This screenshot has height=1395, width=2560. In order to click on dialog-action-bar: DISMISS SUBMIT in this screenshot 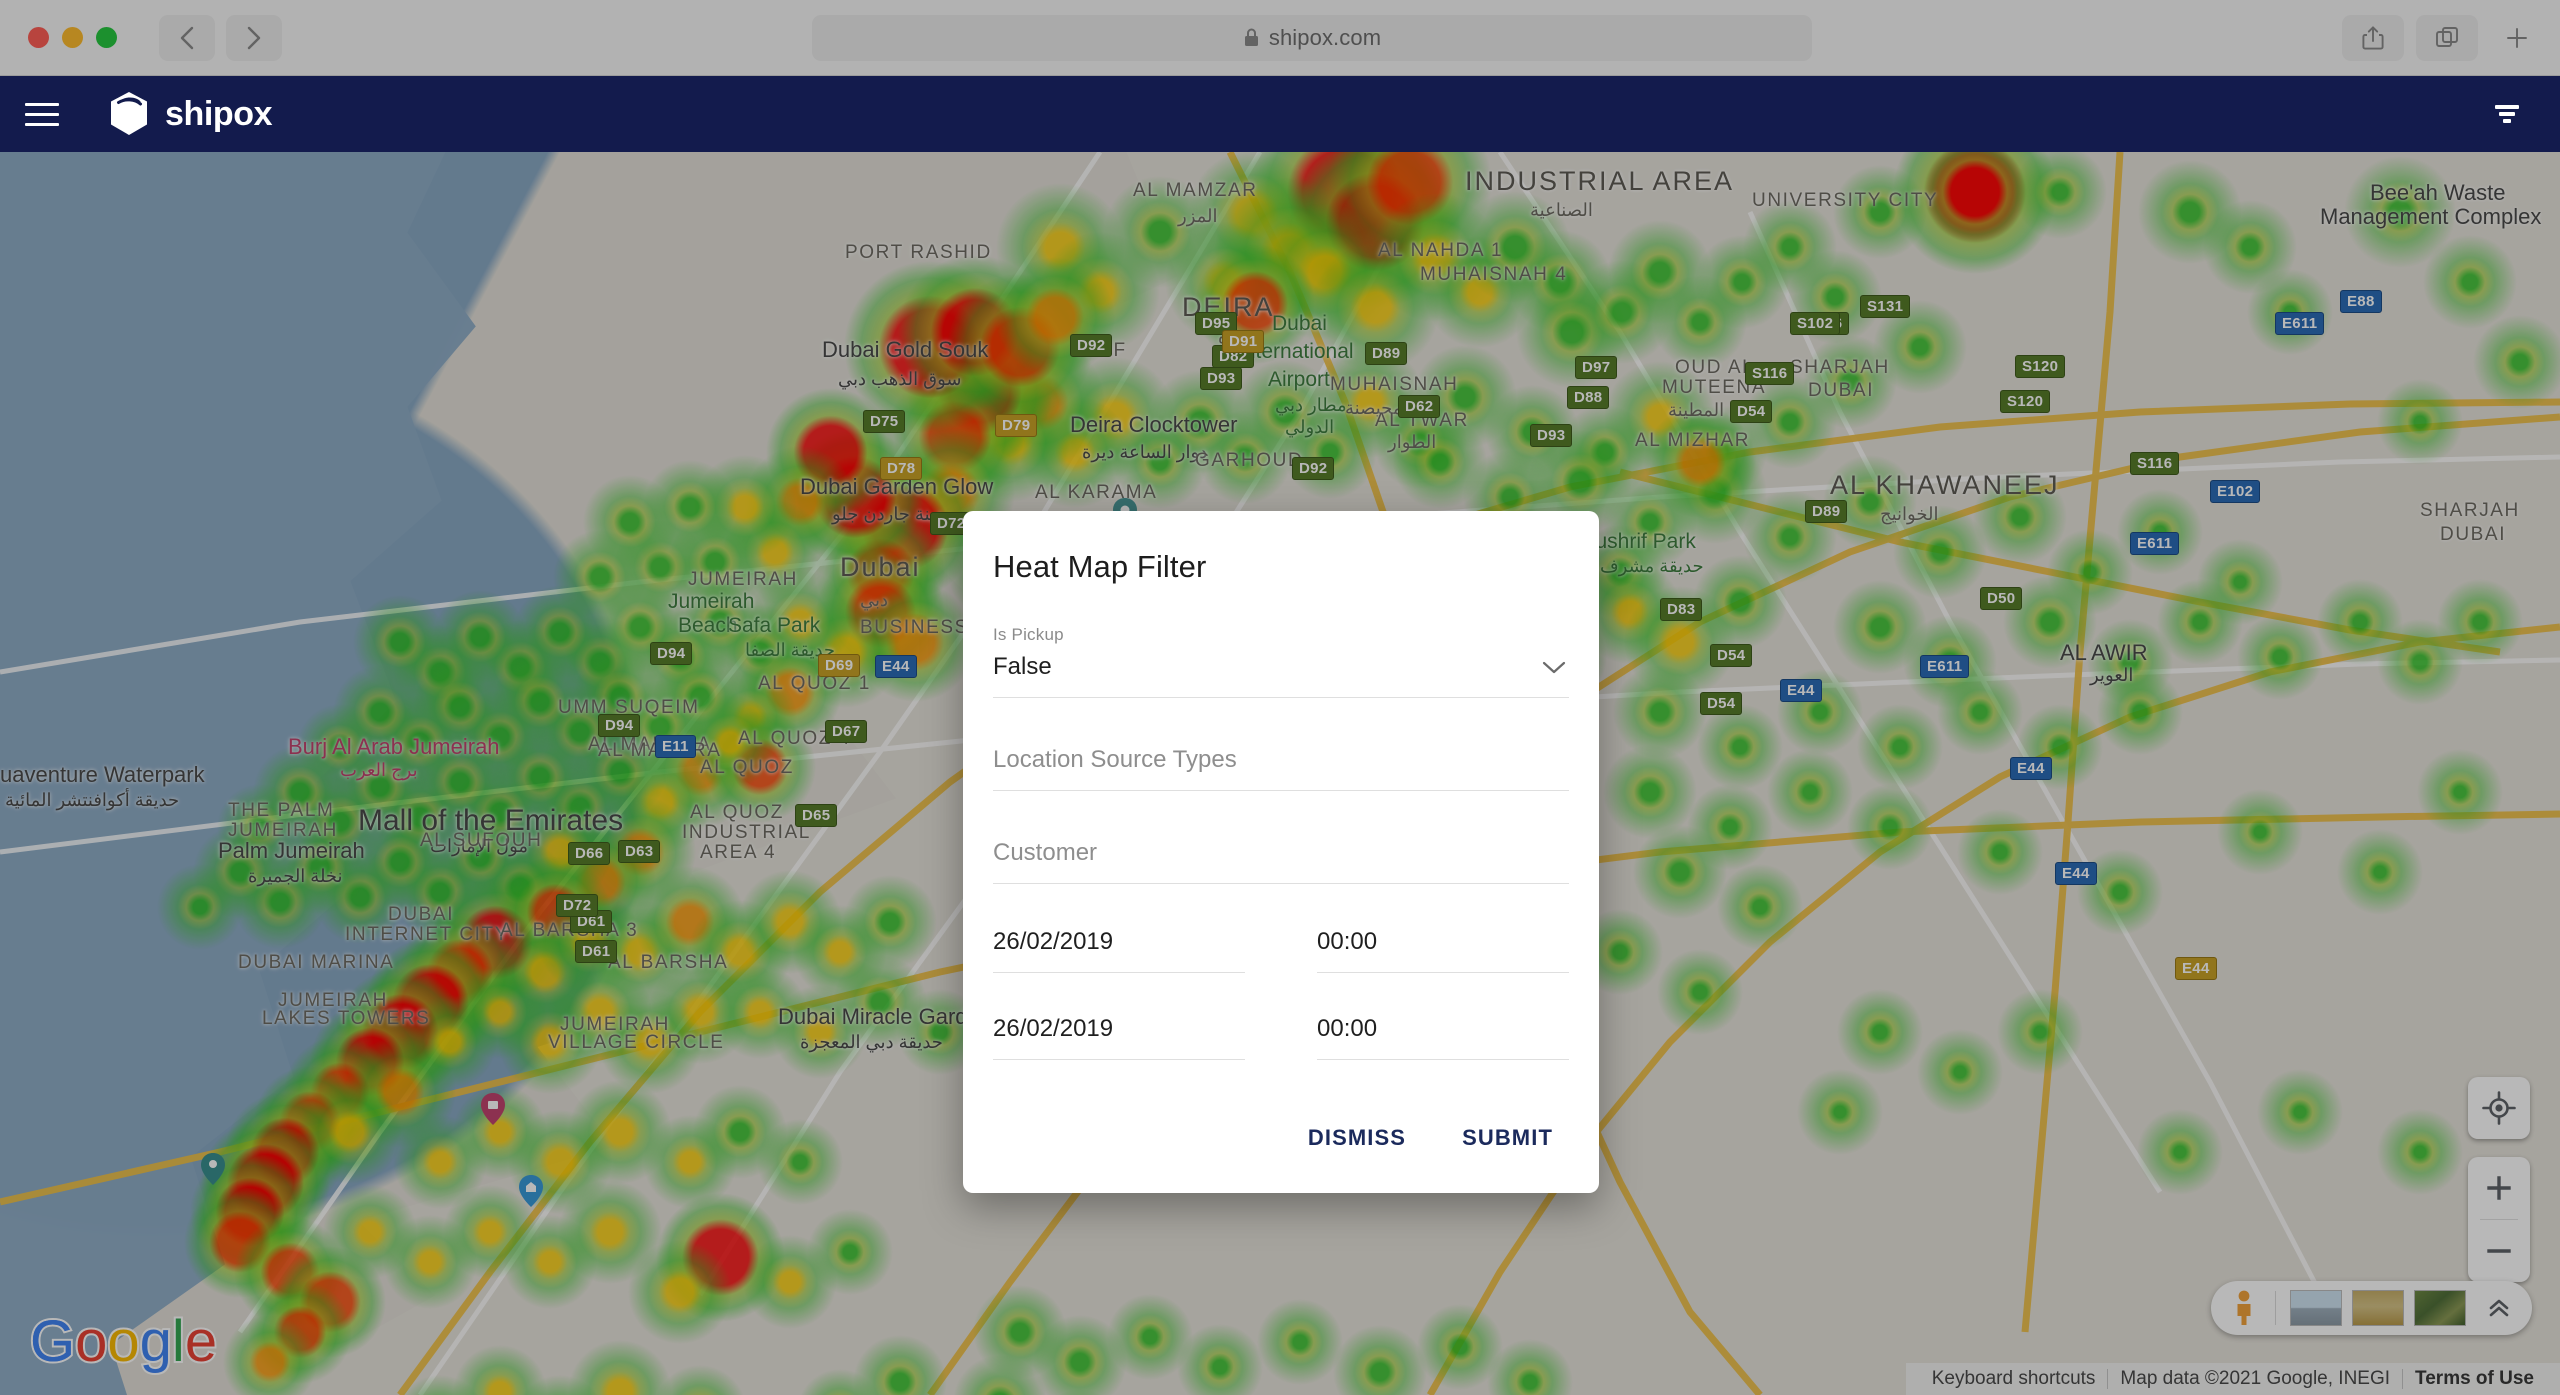, I will do `click(1281, 1142)`.